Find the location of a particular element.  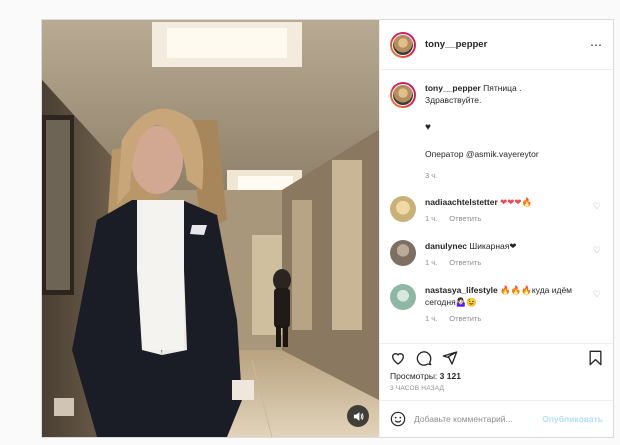

caption-username: tony__pepper is located at coordinates (453, 88).